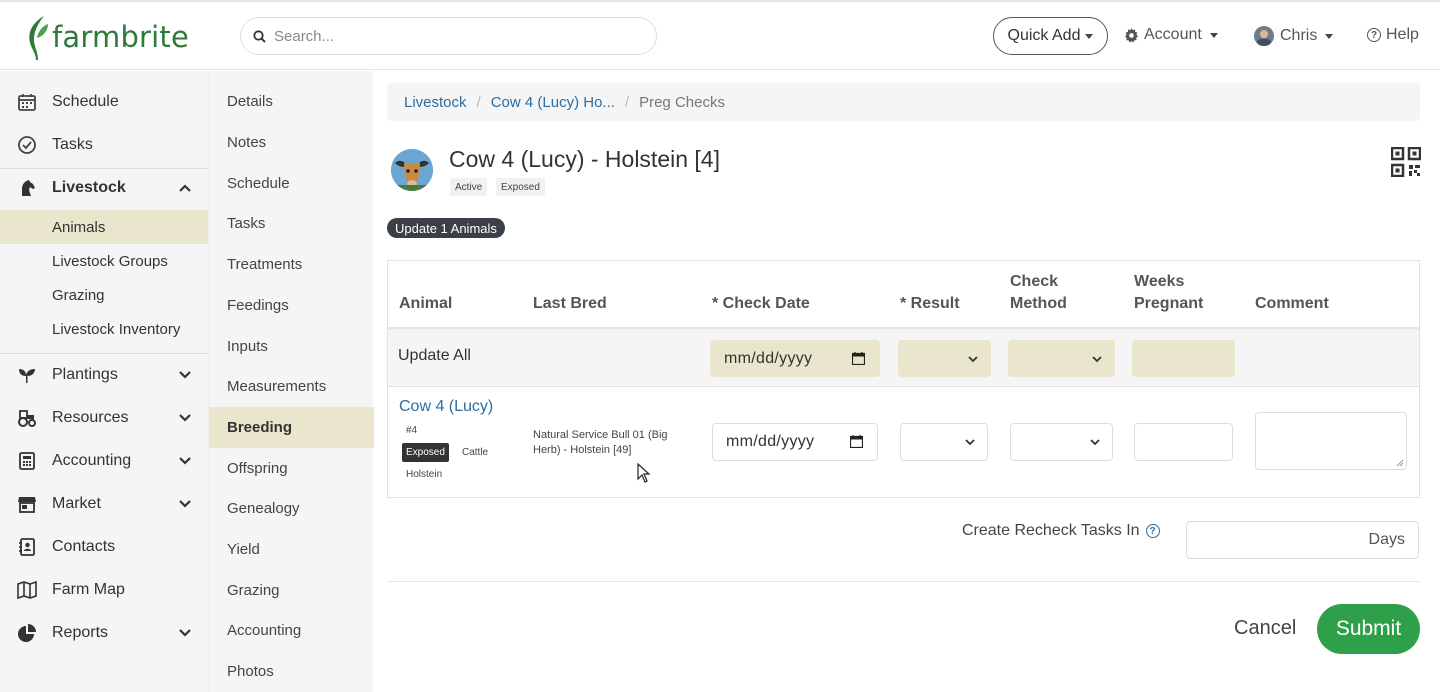 The width and height of the screenshot is (1440, 692). I want to click on nav-label: Animals, so click(79, 227).